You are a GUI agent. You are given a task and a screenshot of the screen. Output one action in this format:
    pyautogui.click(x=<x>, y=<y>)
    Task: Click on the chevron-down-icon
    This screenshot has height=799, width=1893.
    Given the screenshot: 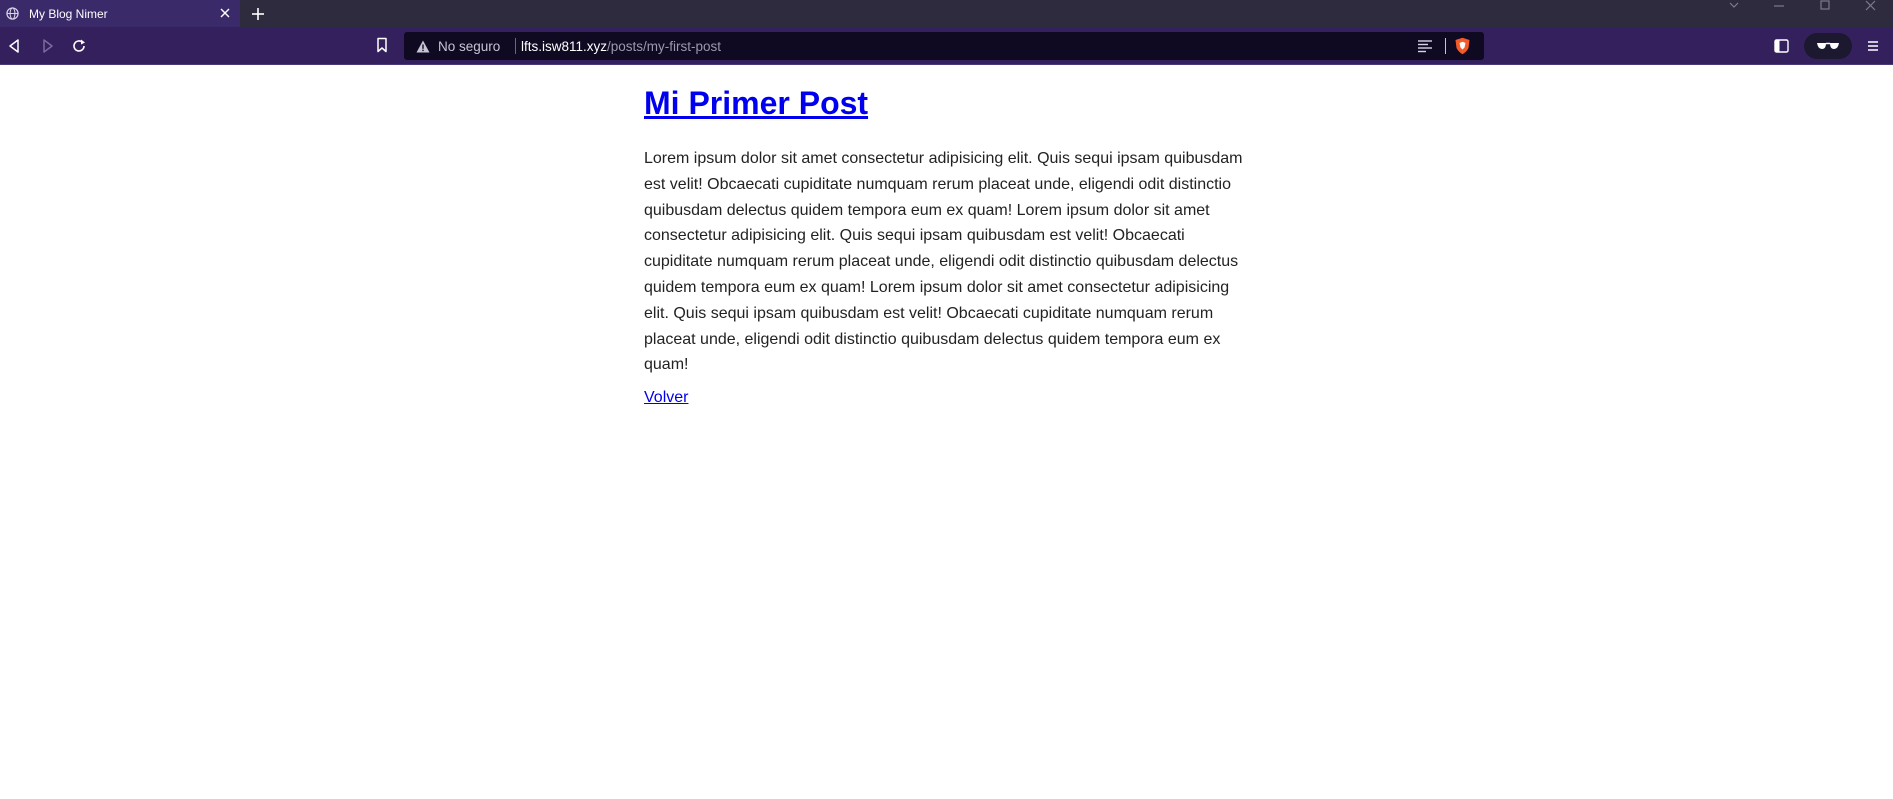 What is the action you would take?
    pyautogui.click(x=1734, y=6)
    